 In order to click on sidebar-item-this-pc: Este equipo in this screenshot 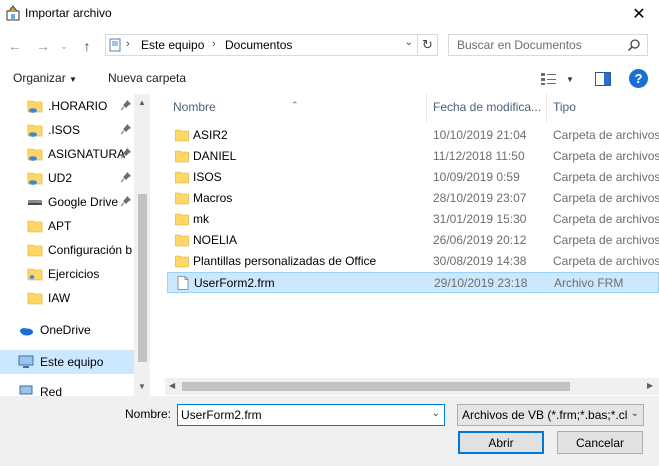, I will do `click(67, 362)`.